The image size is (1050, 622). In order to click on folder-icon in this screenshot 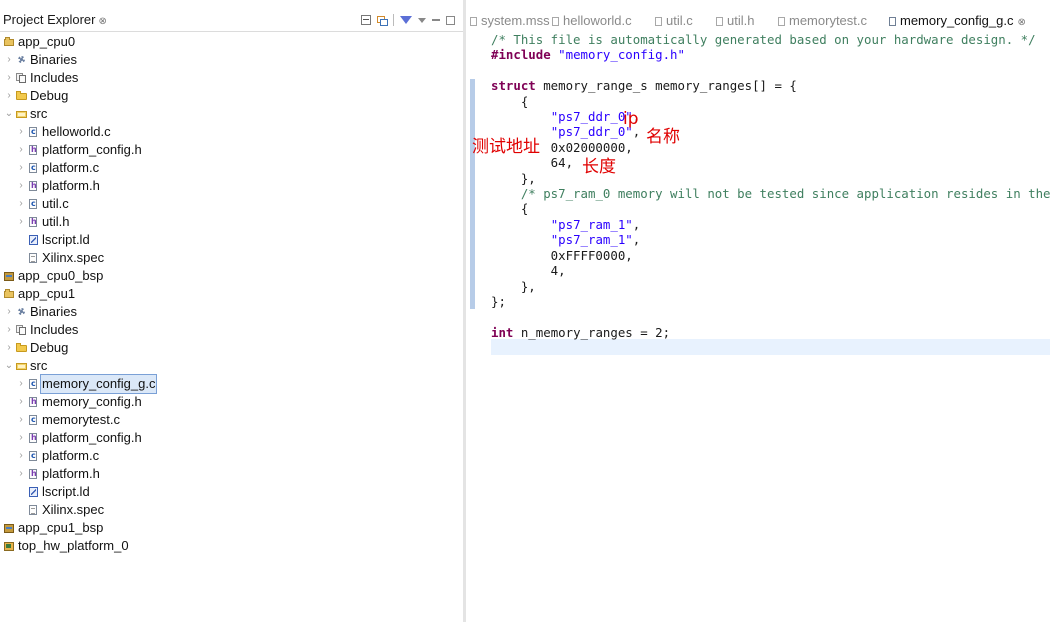, I will do `click(21, 96)`.